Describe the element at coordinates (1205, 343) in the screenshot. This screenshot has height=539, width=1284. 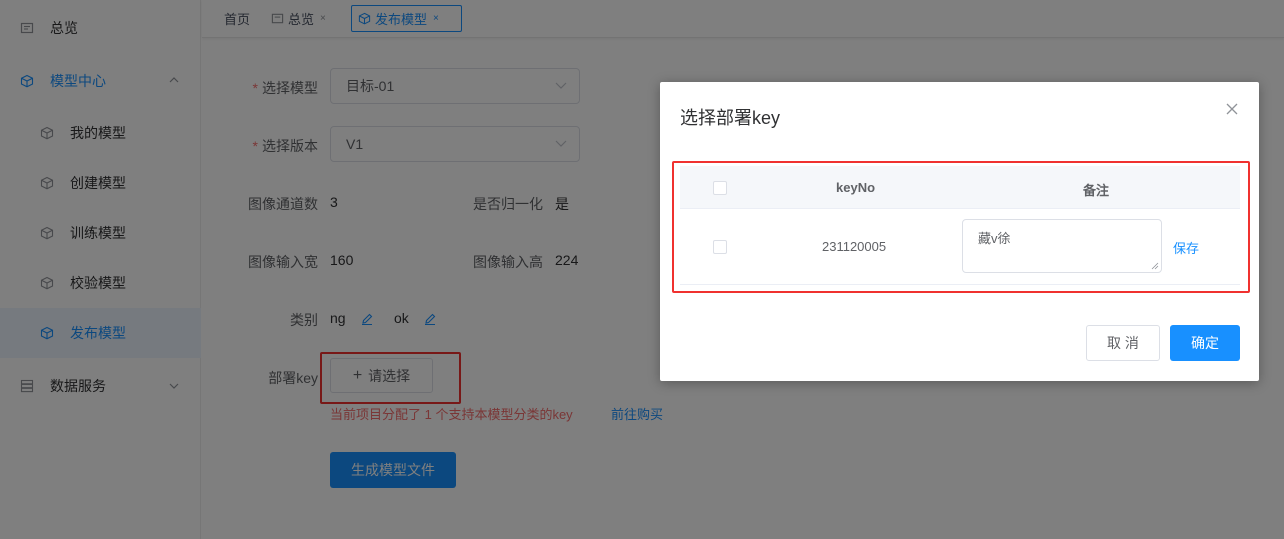
I see `confirm-button: 确定` at that location.